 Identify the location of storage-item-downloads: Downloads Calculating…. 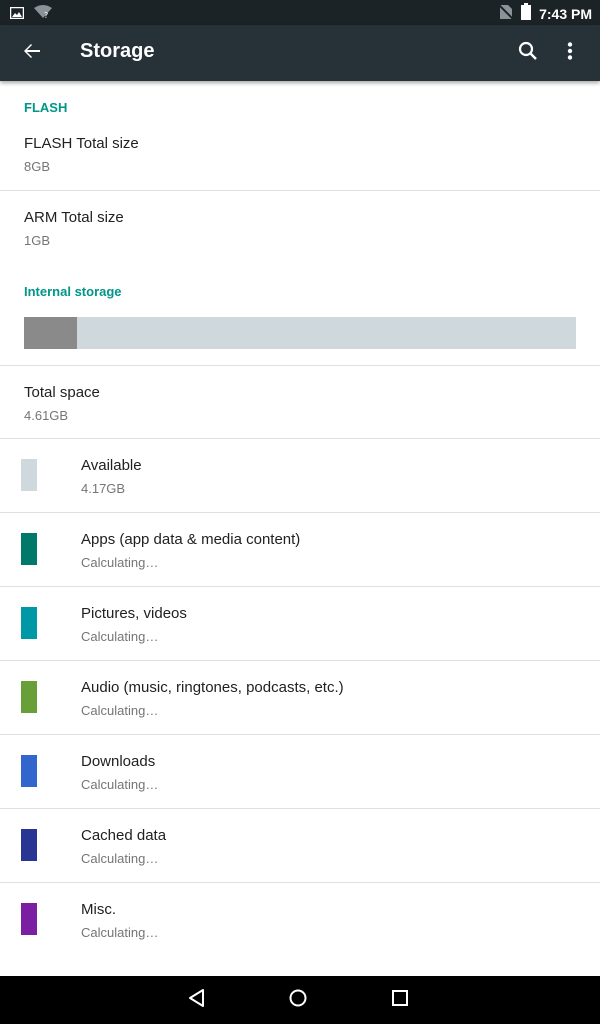
(300, 772).